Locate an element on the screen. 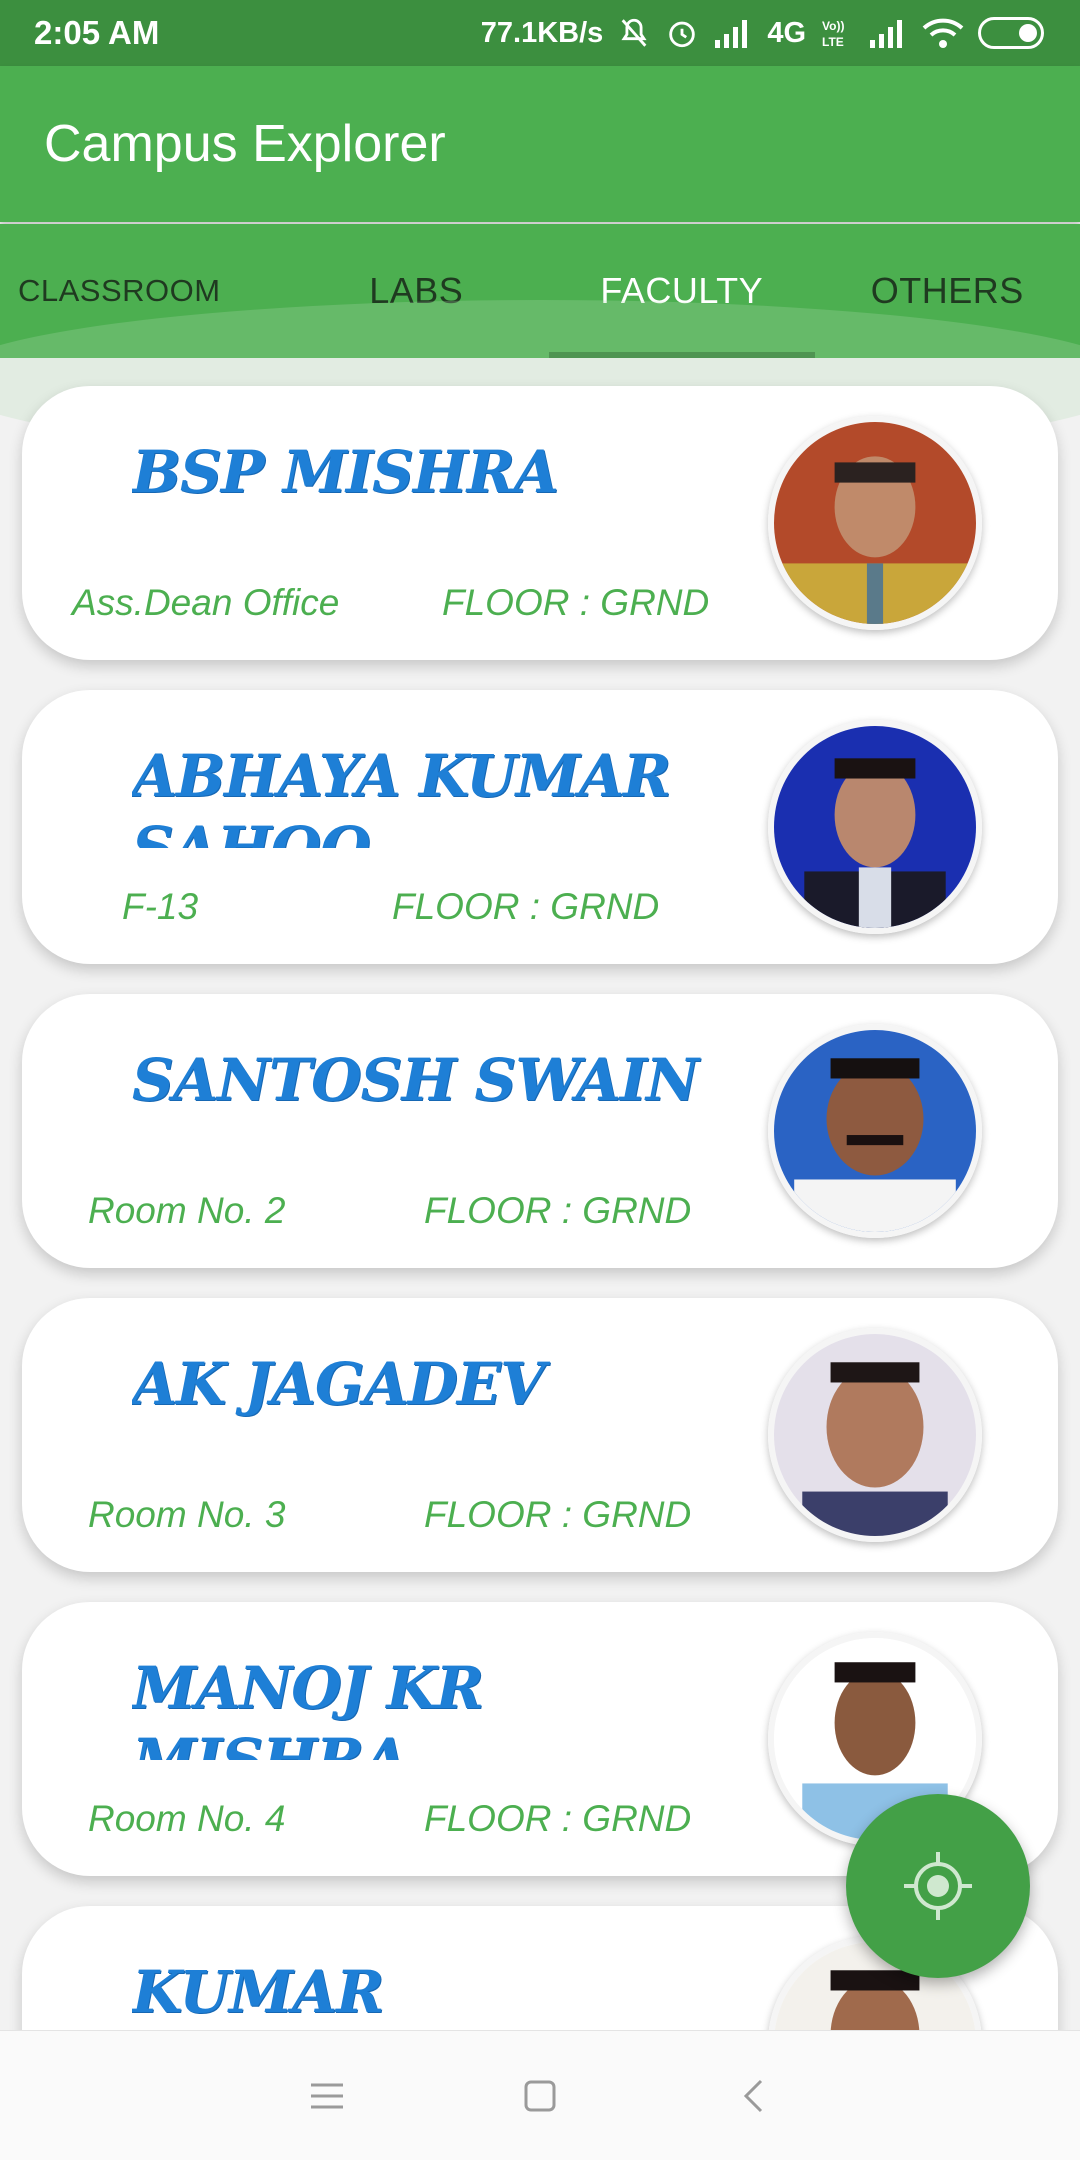  faculty-room: Room No. 4 is located at coordinates (187, 1818).